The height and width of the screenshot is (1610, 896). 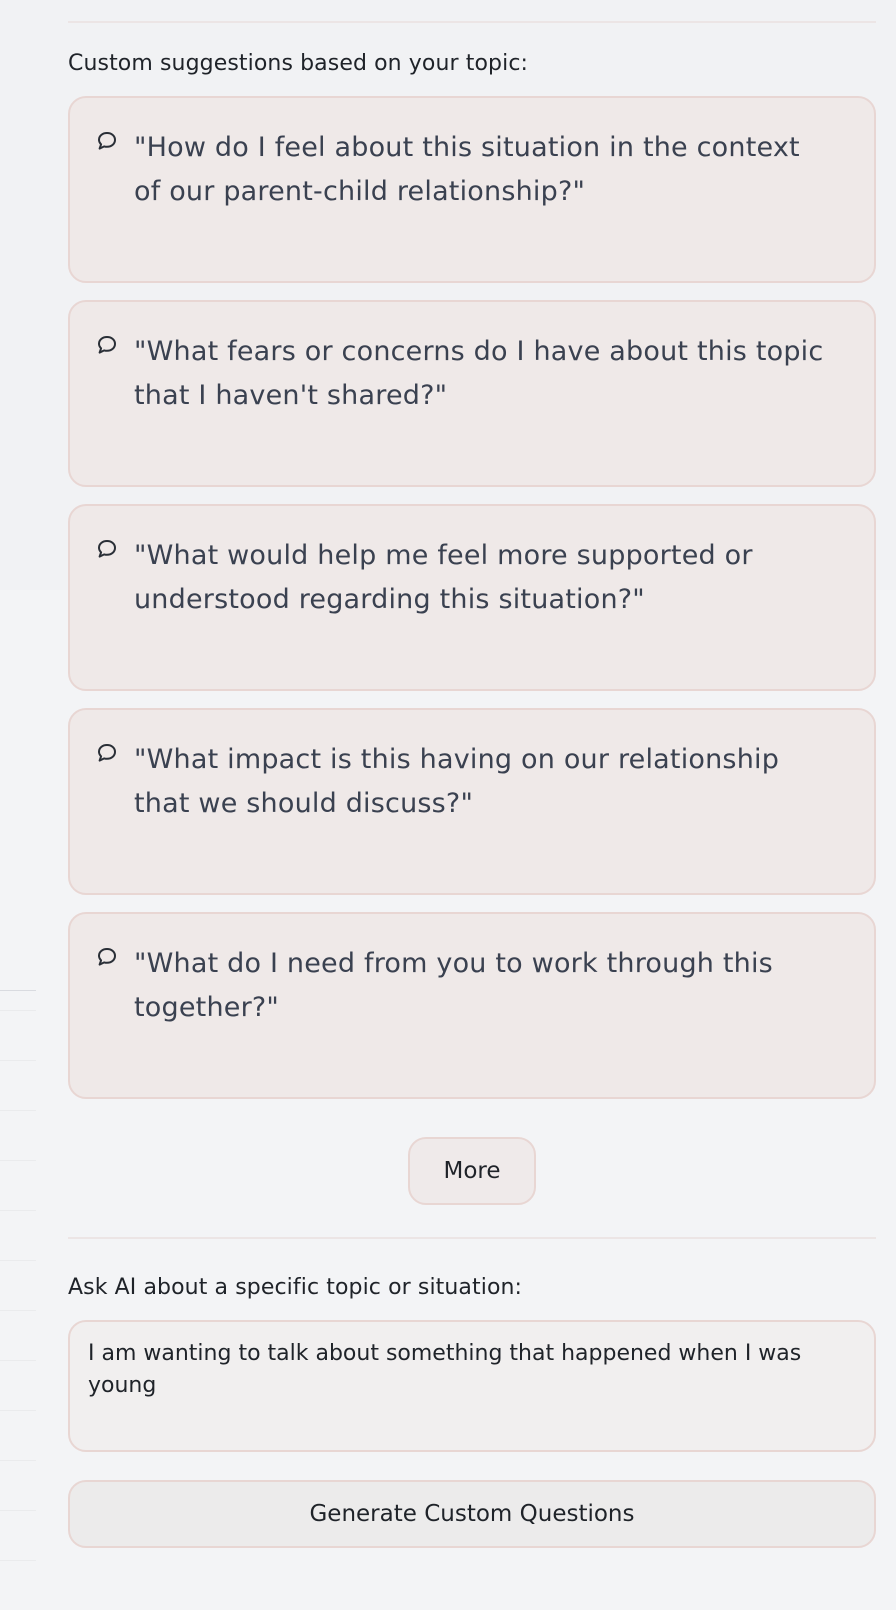 What do you see at coordinates (18, 1310) in the screenshot?
I see `background-grid` at bounding box center [18, 1310].